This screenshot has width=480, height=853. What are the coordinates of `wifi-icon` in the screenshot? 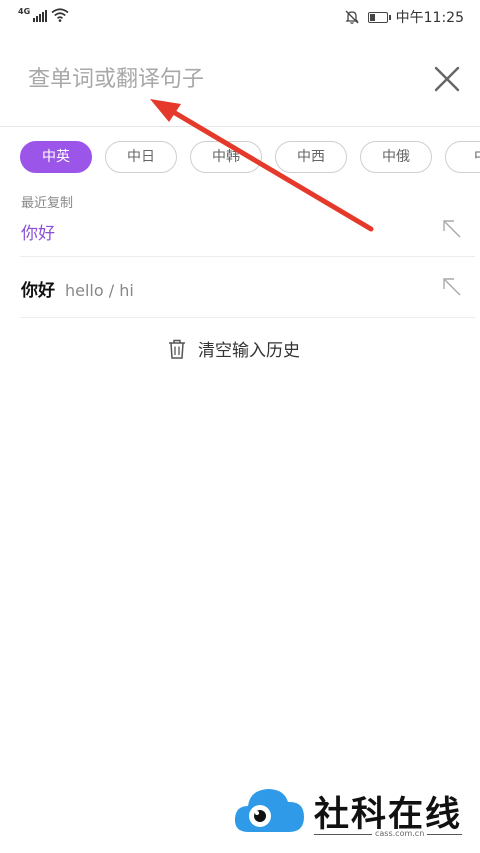 It's located at (60, 15).